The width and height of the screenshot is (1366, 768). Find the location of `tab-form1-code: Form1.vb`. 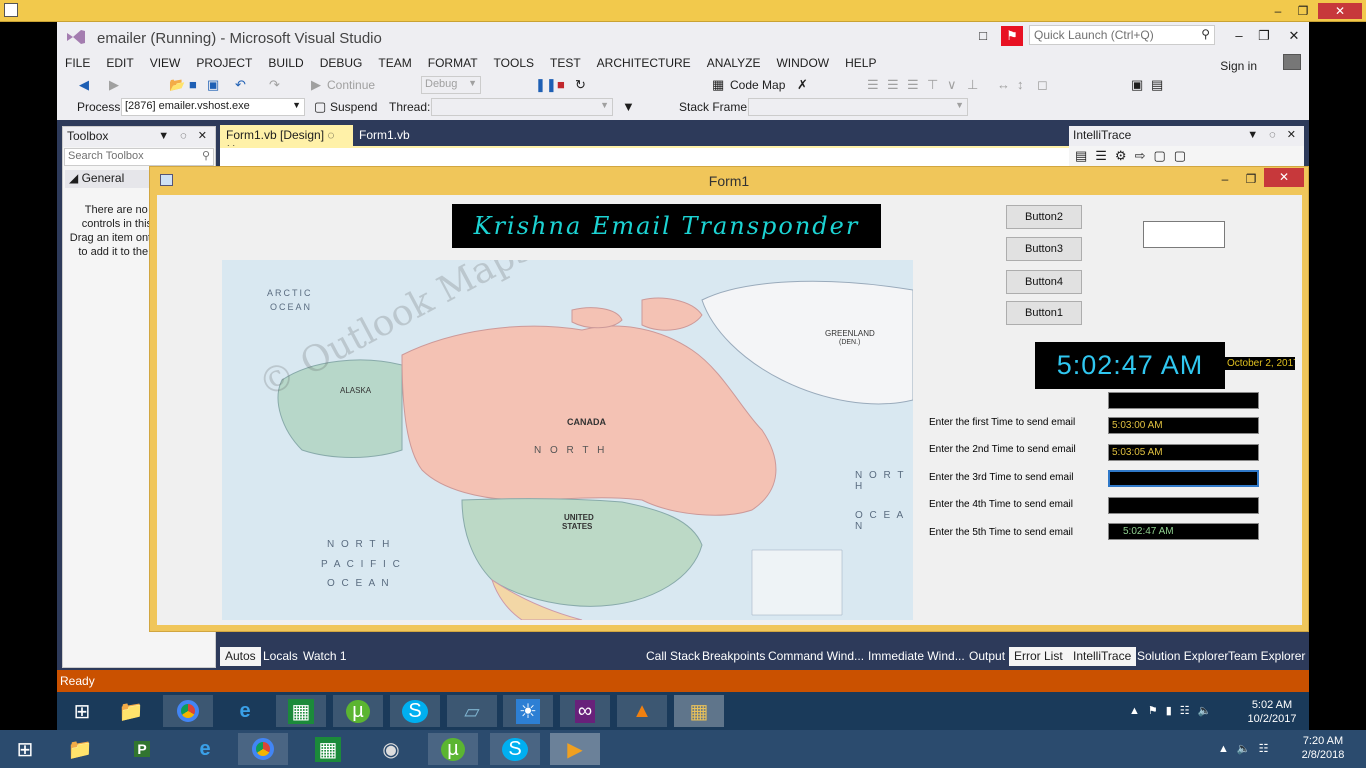

tab-form1-code: Form1.vb is located at coordinates (384, 135).